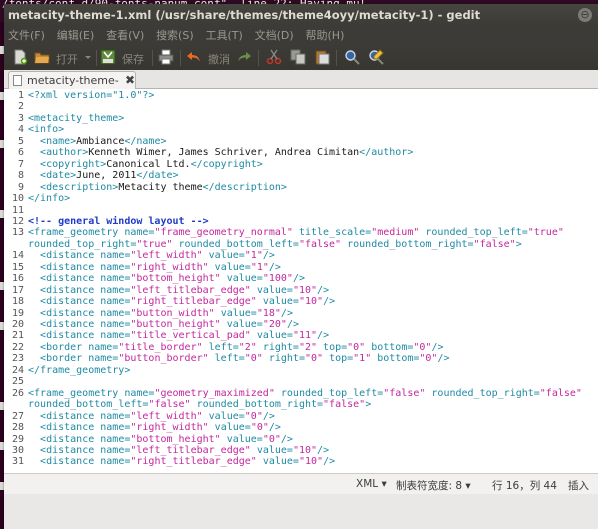 The height and width of the screenshot is (529, 598). What do you see at coordinates (91, 175) in the screenshot?
I see `code-line: 8 <date>June, 2011</date>` at bounding box center [91, 175].